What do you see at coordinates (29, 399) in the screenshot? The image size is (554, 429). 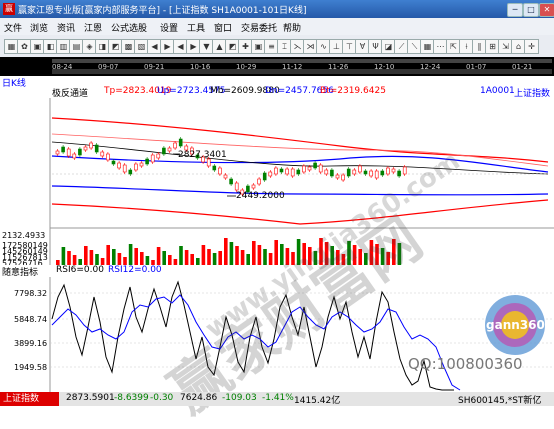 I see `index-tab: 上证指数` at bounding box center [29, 399].